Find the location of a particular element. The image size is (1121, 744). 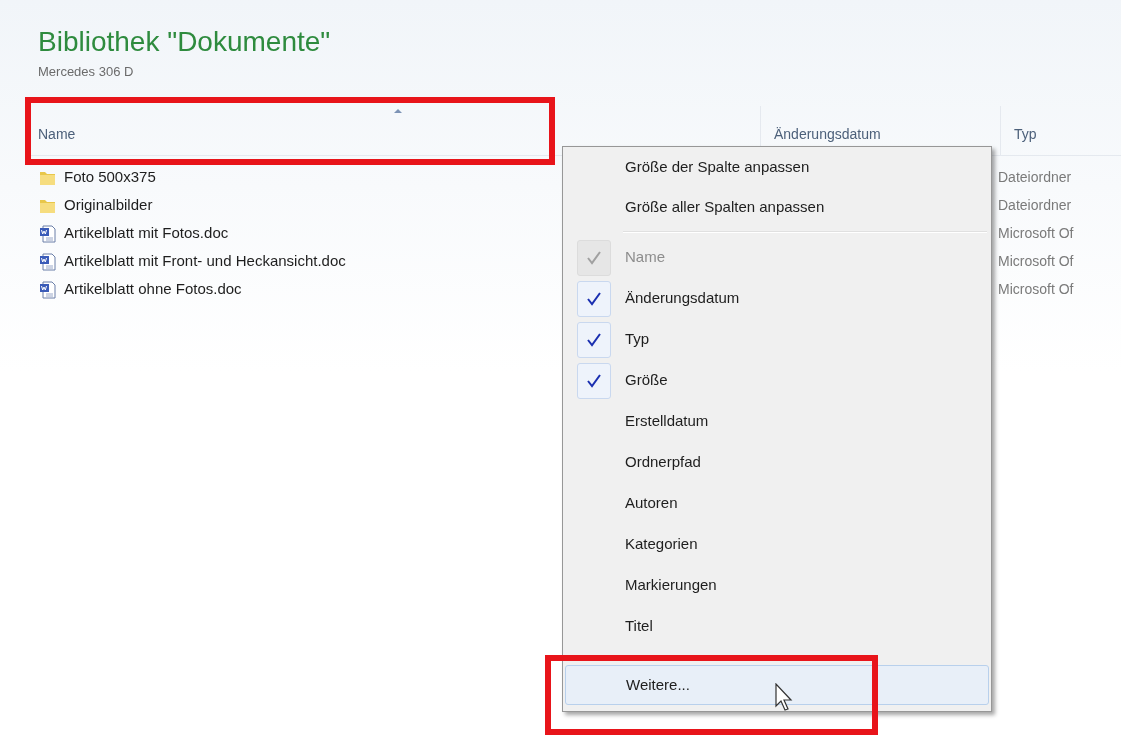

menu-item: Ordnerpfad is located at coordinates (663, 462).